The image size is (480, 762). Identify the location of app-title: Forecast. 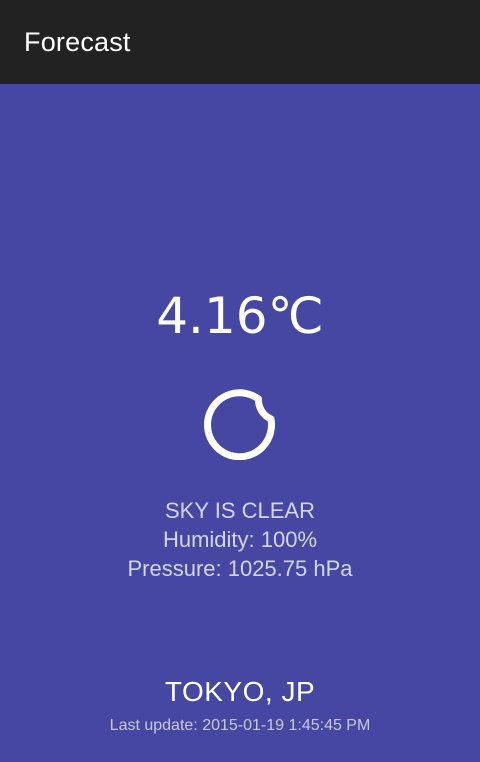
(77, 41).